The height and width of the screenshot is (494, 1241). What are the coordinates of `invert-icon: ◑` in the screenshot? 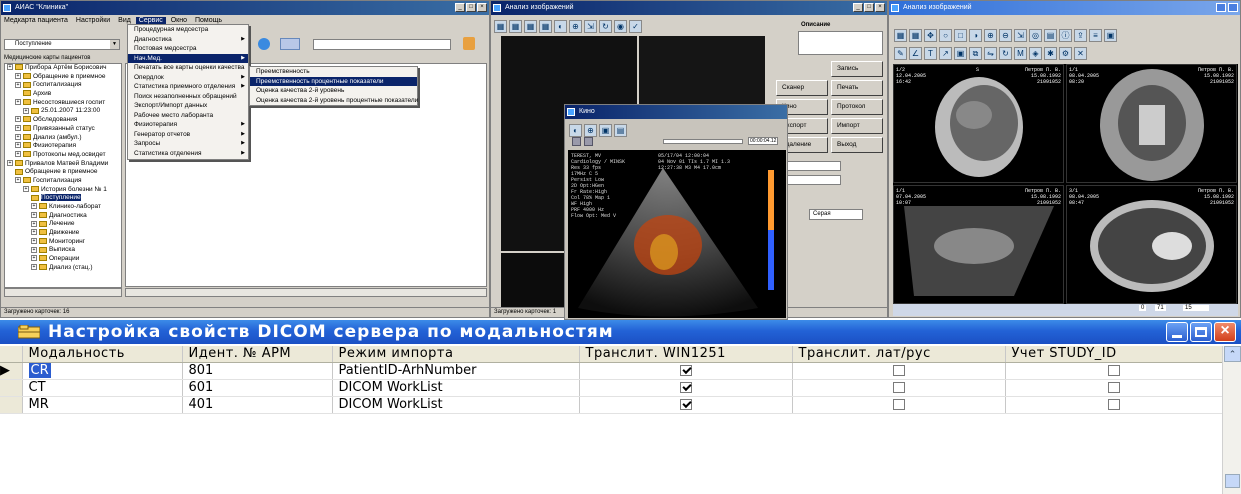 It's located at (975, 35).